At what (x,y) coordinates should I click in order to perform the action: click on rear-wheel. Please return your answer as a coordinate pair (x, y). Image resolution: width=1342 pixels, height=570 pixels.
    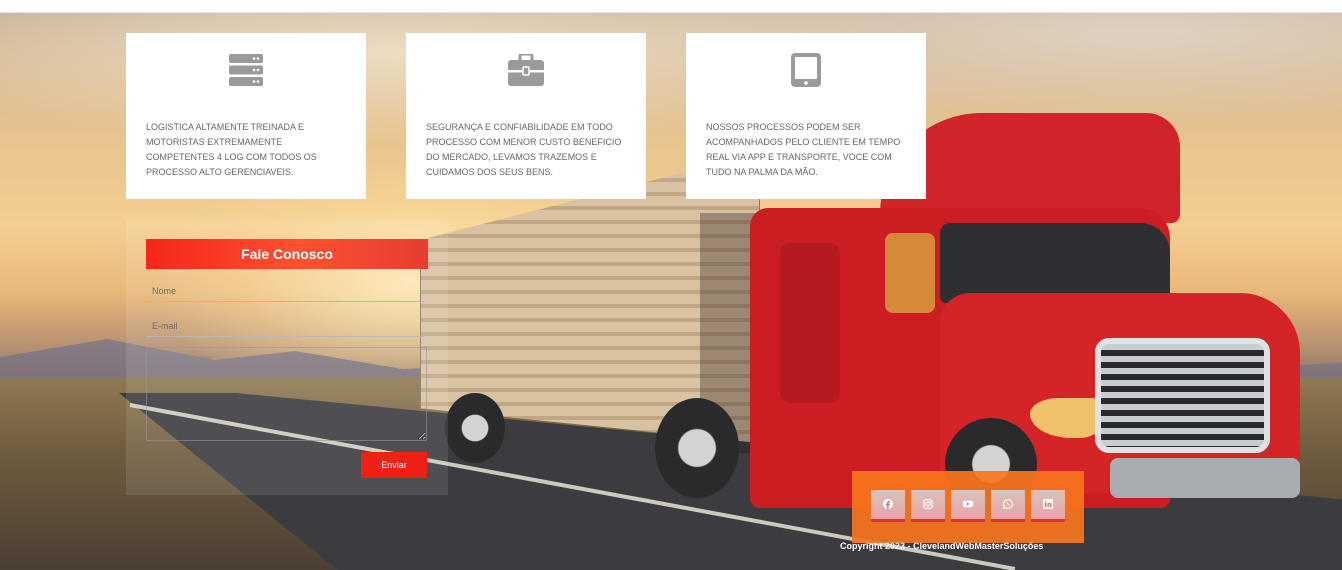
    Looking at the image, I should click on (697, 448).